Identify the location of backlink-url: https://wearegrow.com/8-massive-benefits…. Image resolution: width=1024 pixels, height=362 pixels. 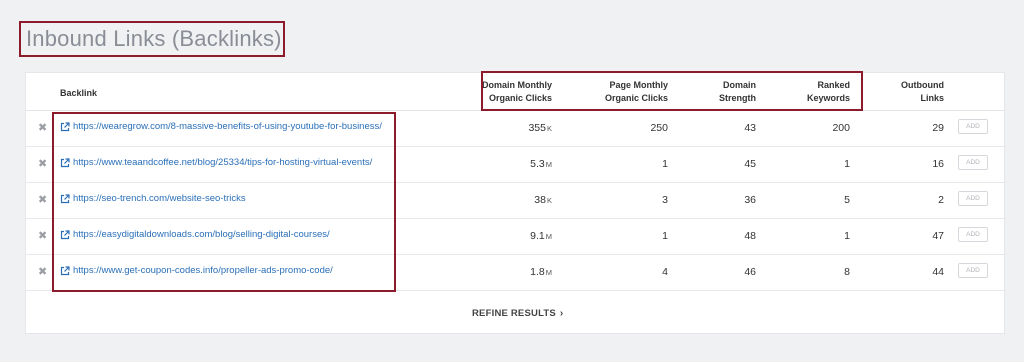
(227, 126).